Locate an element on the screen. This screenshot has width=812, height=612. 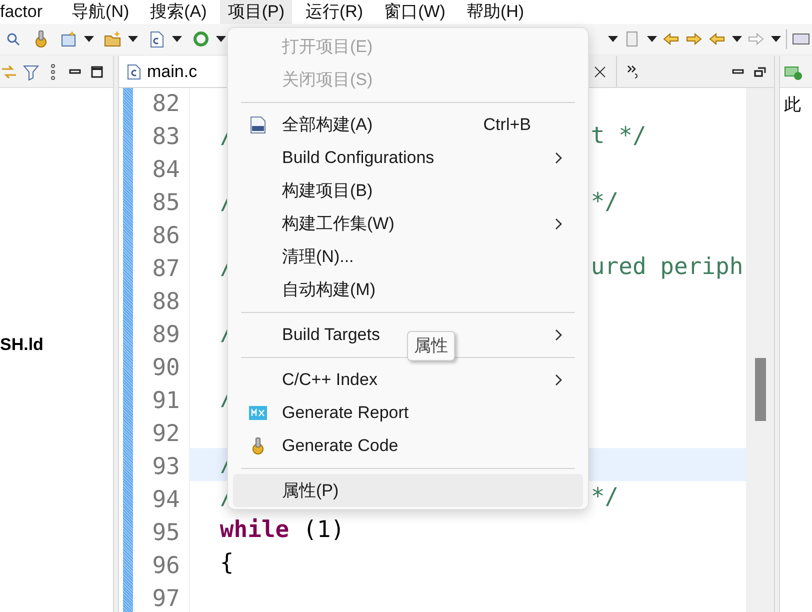
code-text: (1) is located at coordinates (323, 530).